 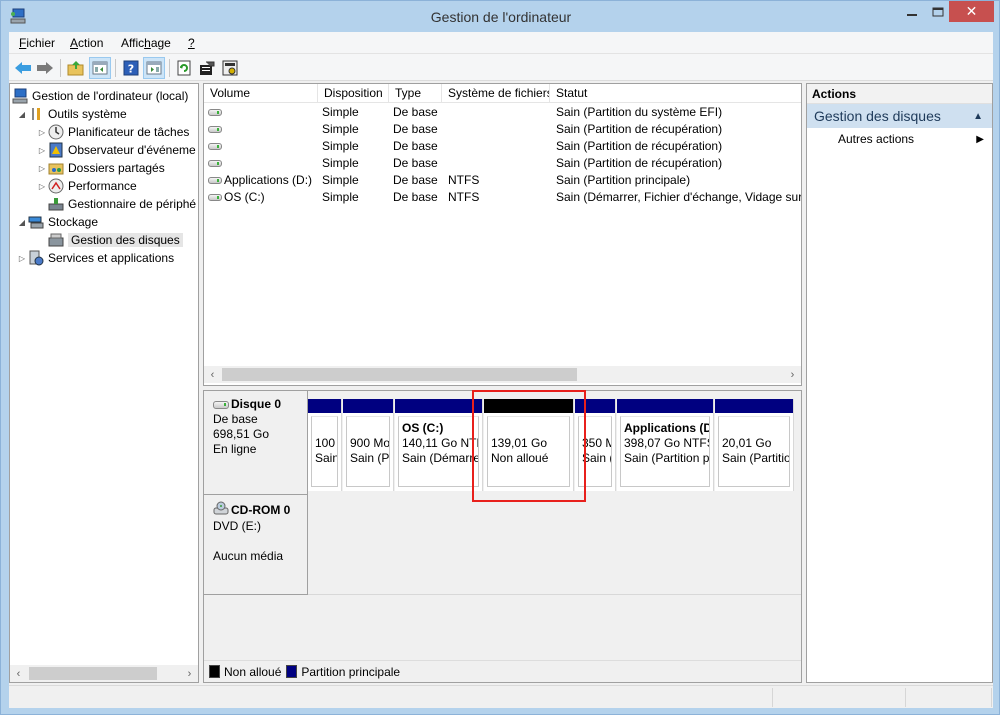 I want to click on refresh-button, so click(x=184, y=68).